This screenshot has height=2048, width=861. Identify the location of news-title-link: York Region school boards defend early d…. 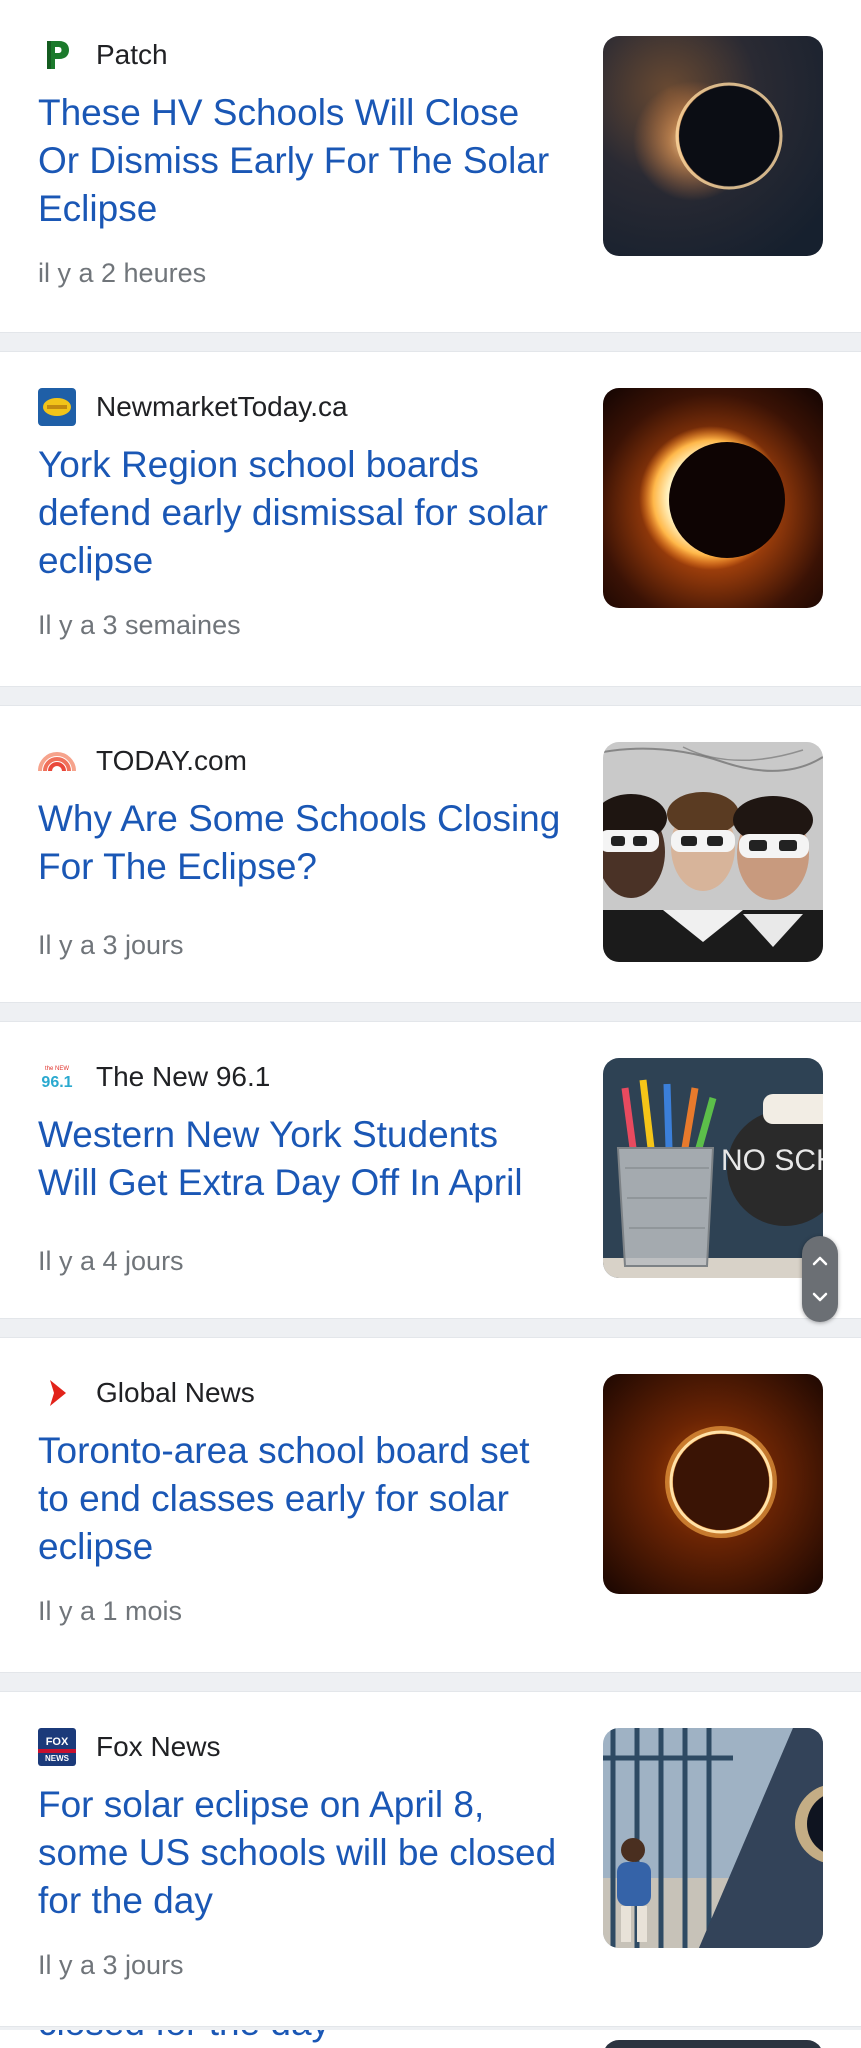
(300, 513).